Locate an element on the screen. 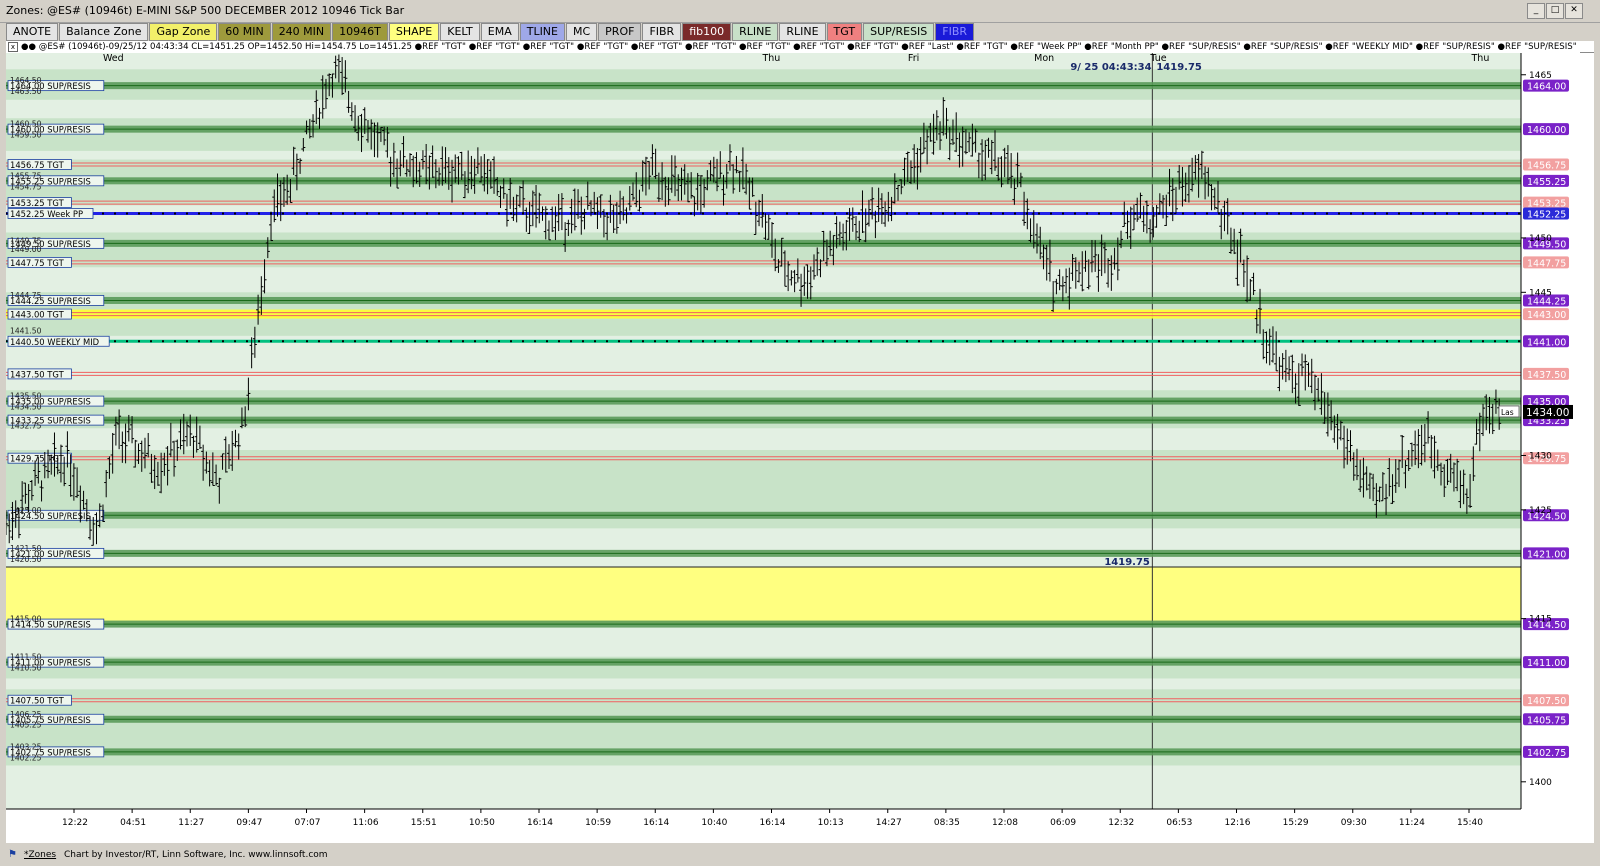 Image resolution: width=1600 pixels, height=866 pixels. level-band is located at coordinates (763, 314).